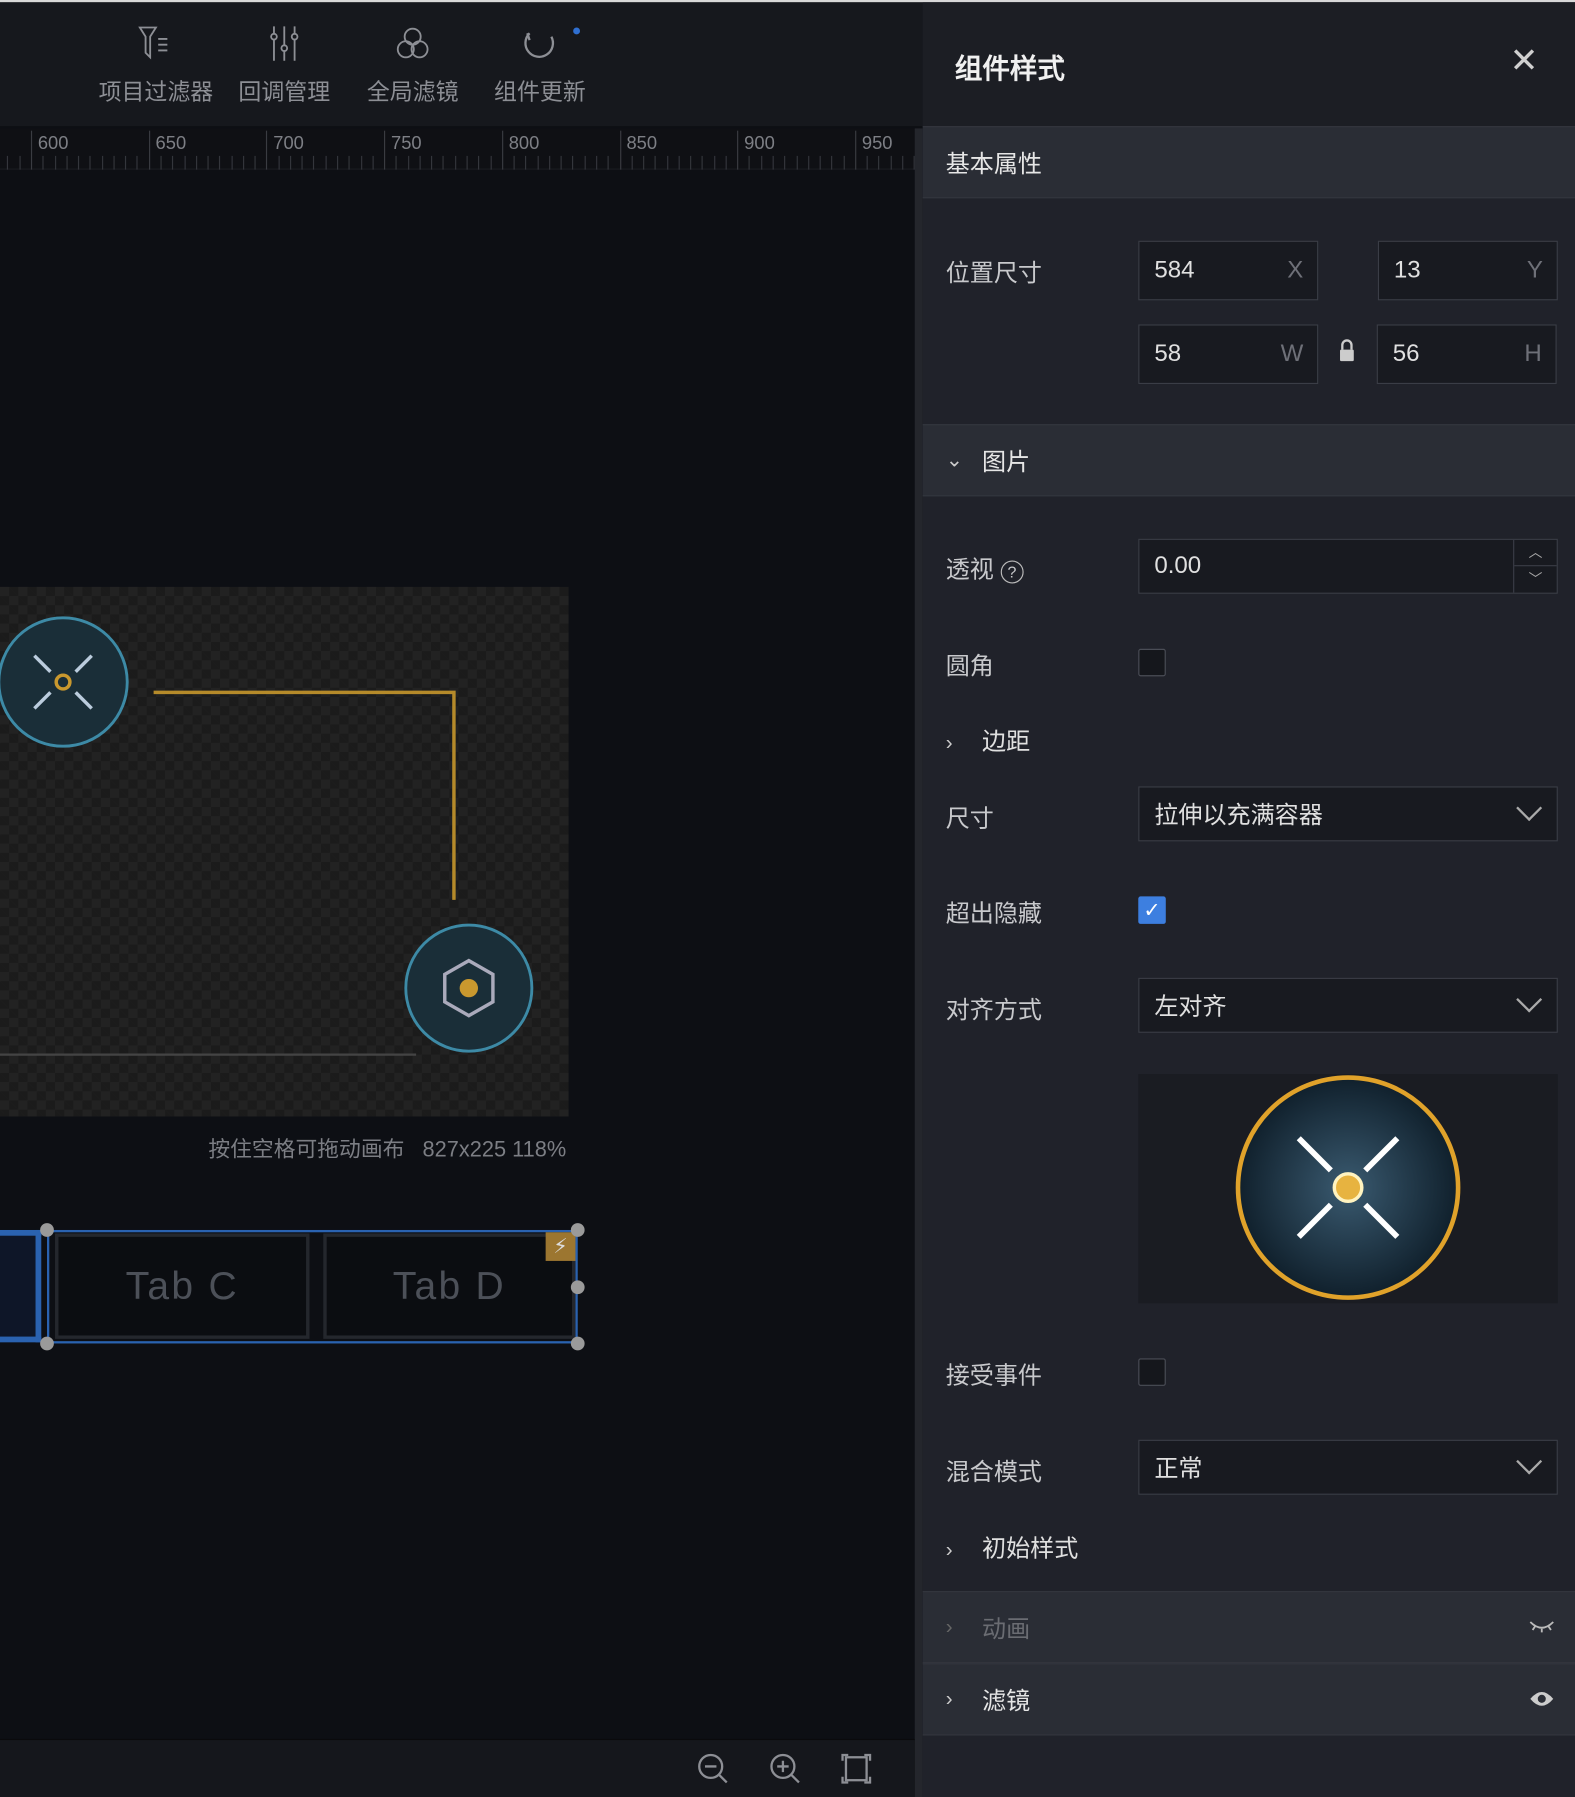 The width and height of the screenshot is (1575, 1797). I want to click on align-select: 左对齐, so click(1348, 1005).